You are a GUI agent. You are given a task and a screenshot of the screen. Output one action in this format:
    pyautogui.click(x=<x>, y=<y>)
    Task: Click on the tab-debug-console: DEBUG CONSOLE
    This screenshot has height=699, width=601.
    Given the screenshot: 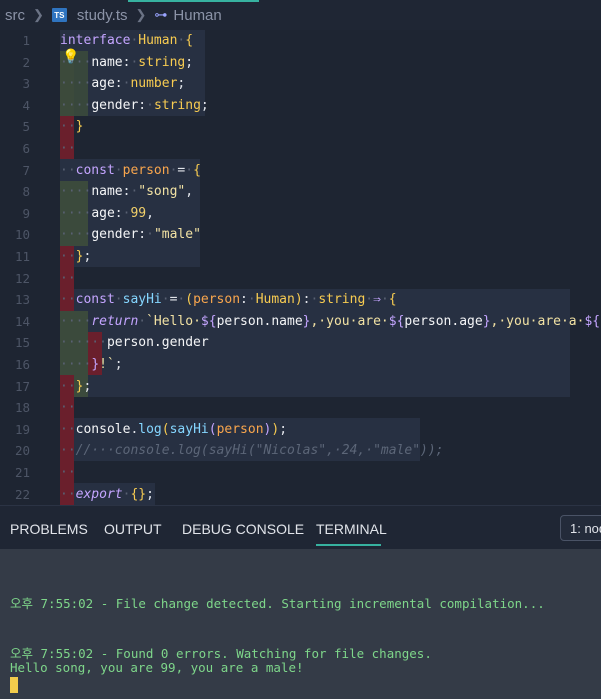 What is the action you would take?
    pyautogui.click(x=243, y=529)
    